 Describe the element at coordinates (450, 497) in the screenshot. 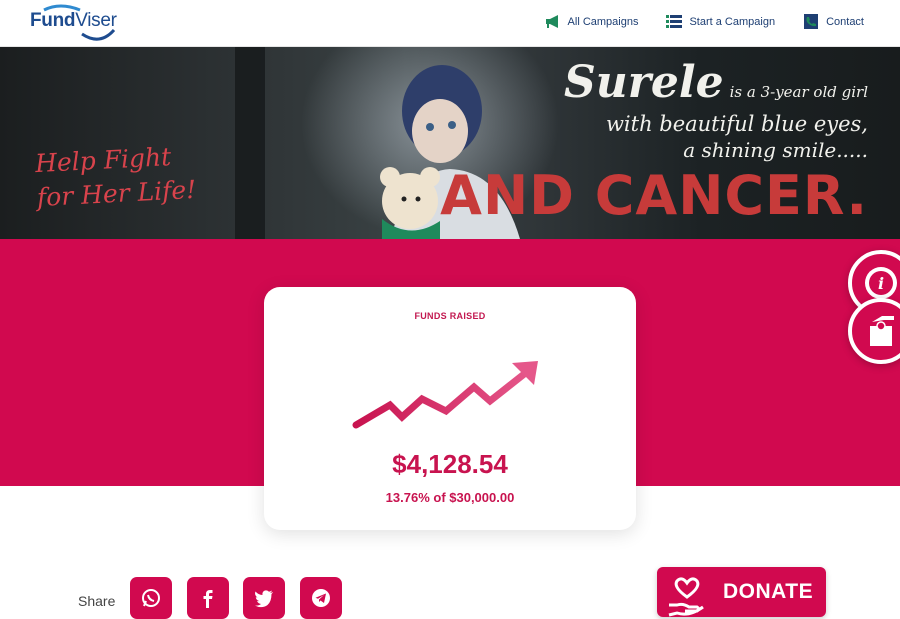

I see `funds-progress-text: 13.76% of $30,000.00` at that location.